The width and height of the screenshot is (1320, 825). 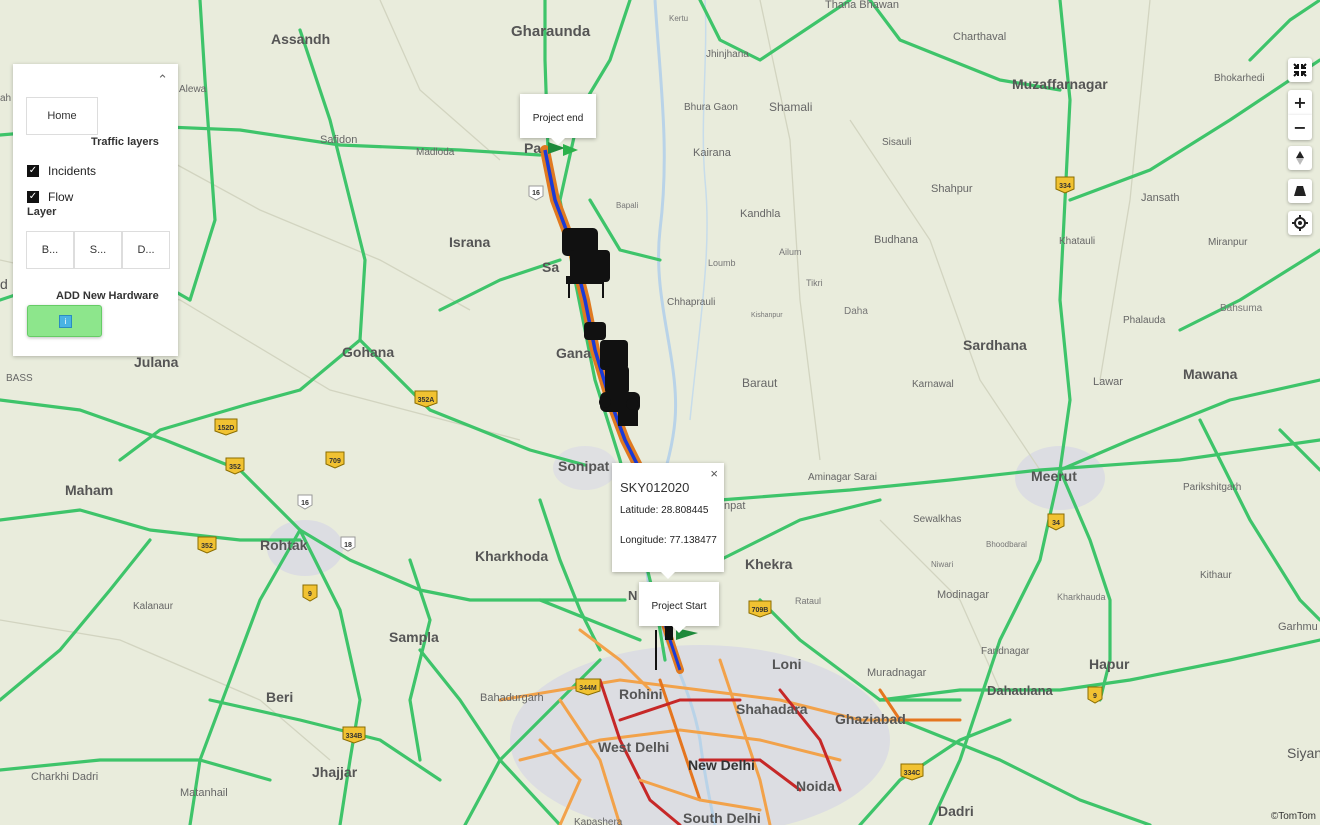 I want to click on svg-text: 709, so click(x=335, y=461).